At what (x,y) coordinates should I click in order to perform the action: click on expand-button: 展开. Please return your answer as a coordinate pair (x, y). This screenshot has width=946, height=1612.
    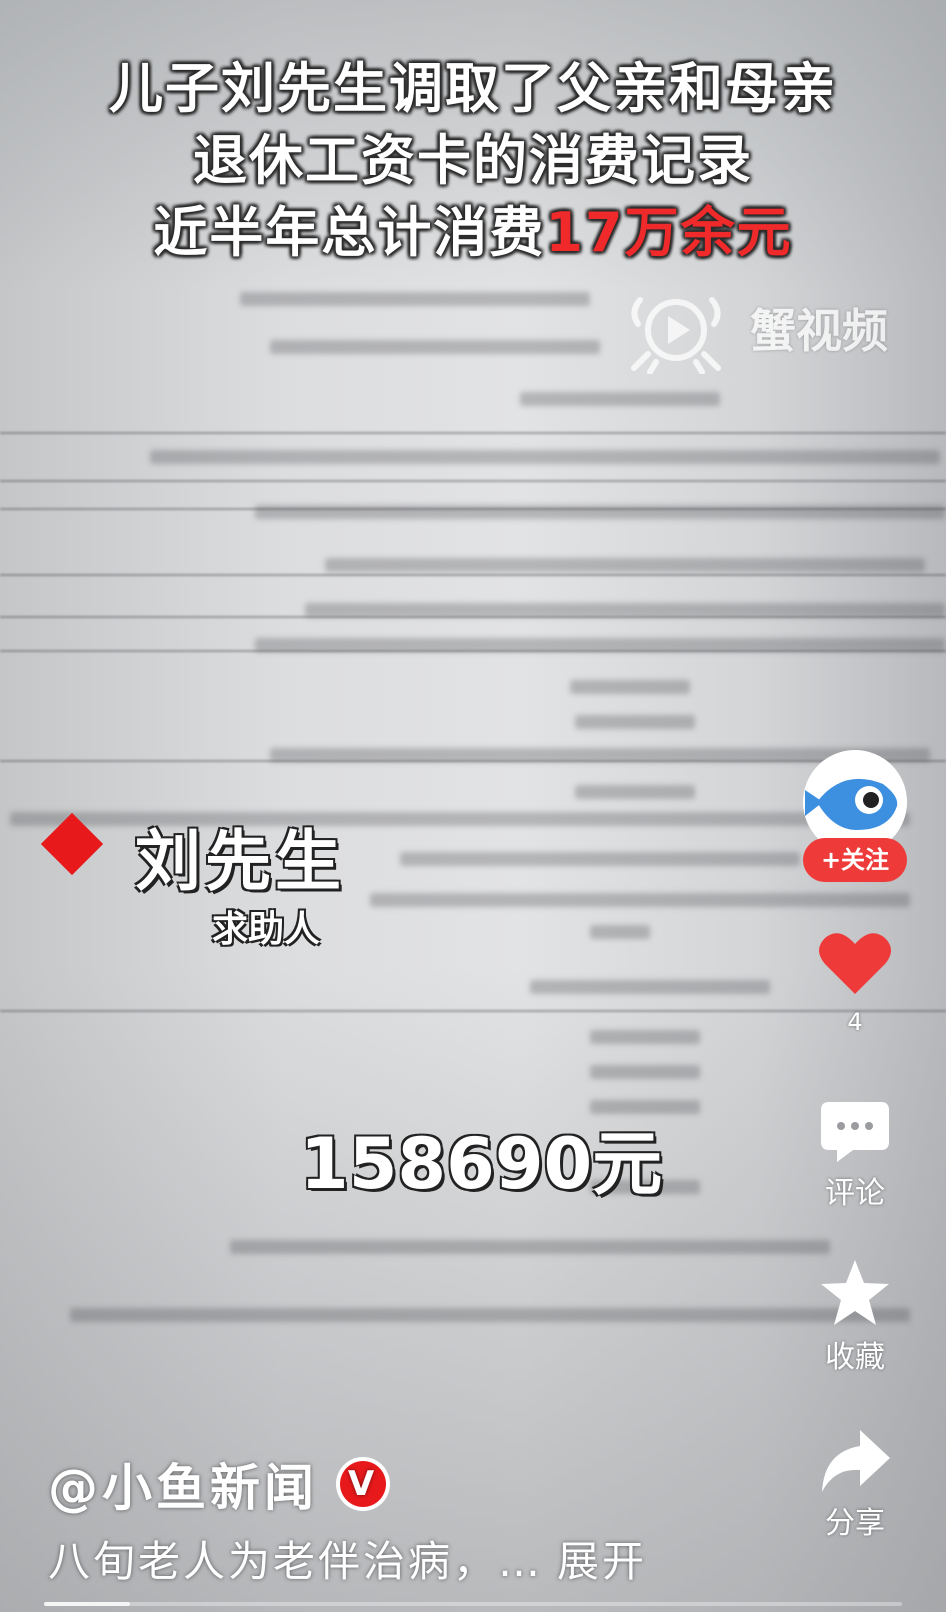
    Looking at the image, I should click on (602, 1561).